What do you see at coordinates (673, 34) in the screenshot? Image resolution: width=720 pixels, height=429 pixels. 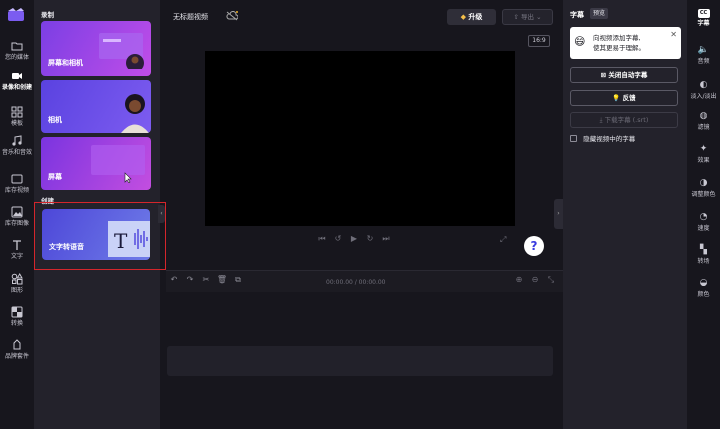 I see `close-icon: ✕` at bounding box center [673, 34].